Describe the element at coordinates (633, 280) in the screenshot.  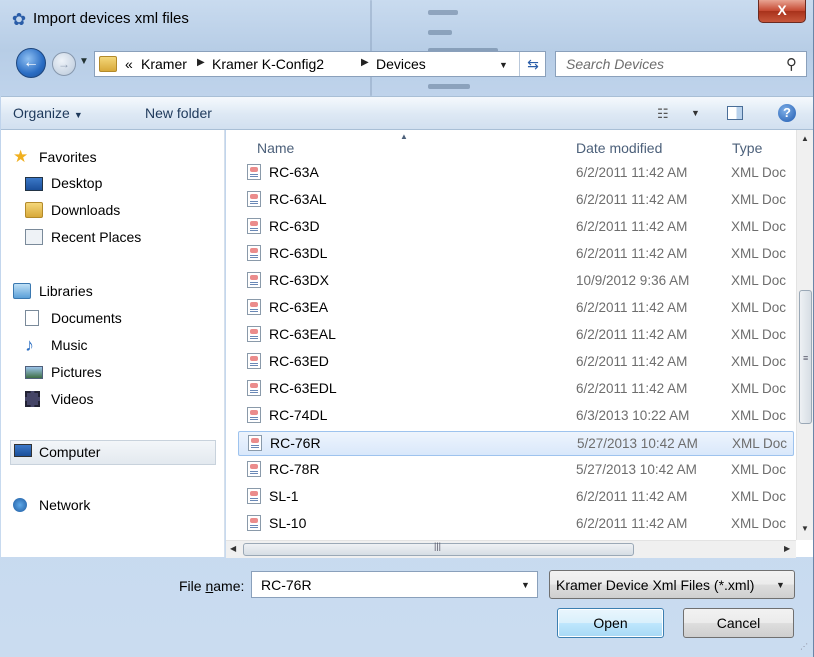
I see `file-date: 10/9/2012 9:36 AM` at that location.